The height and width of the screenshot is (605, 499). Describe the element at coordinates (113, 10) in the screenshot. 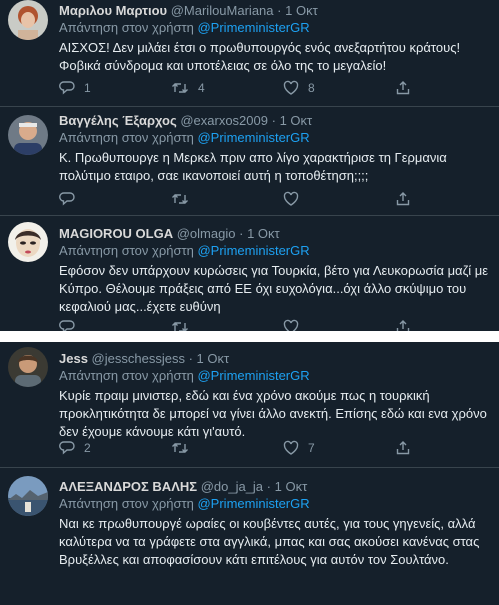

I see `display-name: Μαριλου Μαρτιου` at that location.